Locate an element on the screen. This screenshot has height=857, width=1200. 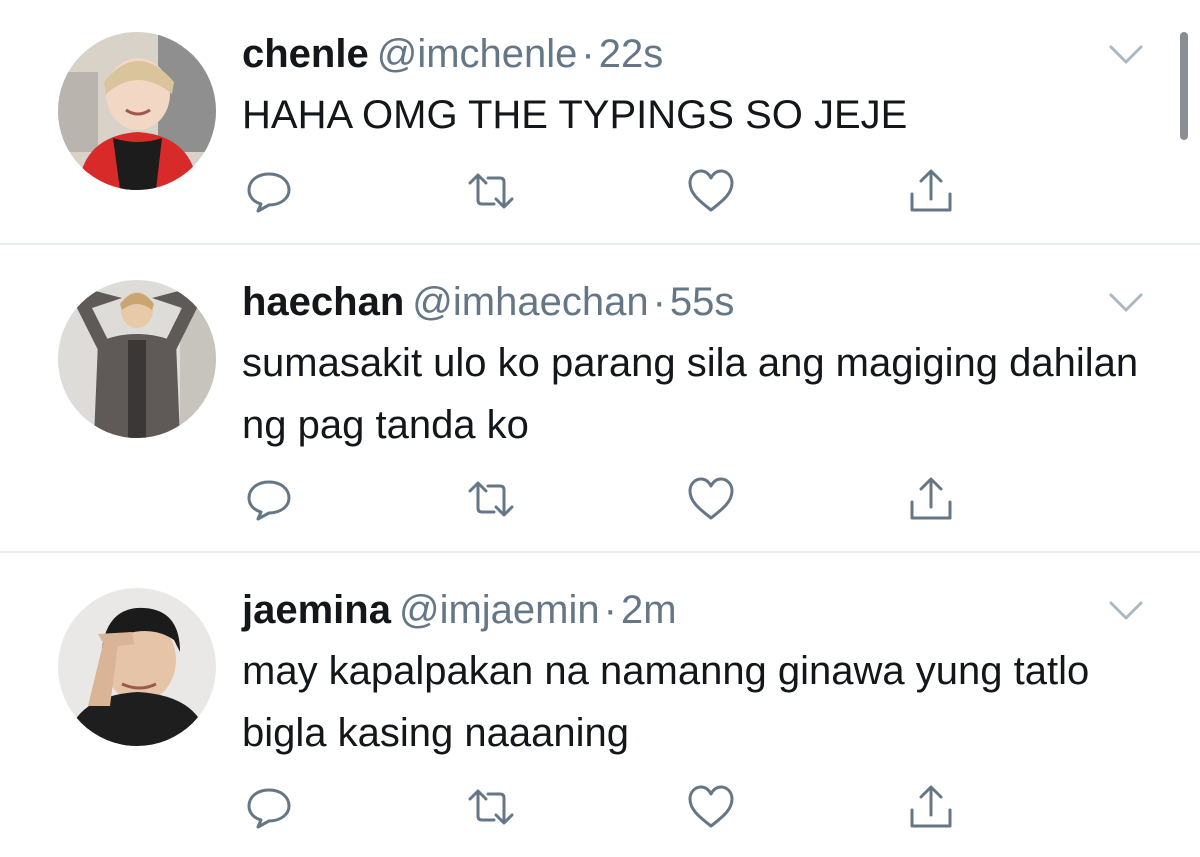
display-name: haechan is located at coordinates (323, 302).